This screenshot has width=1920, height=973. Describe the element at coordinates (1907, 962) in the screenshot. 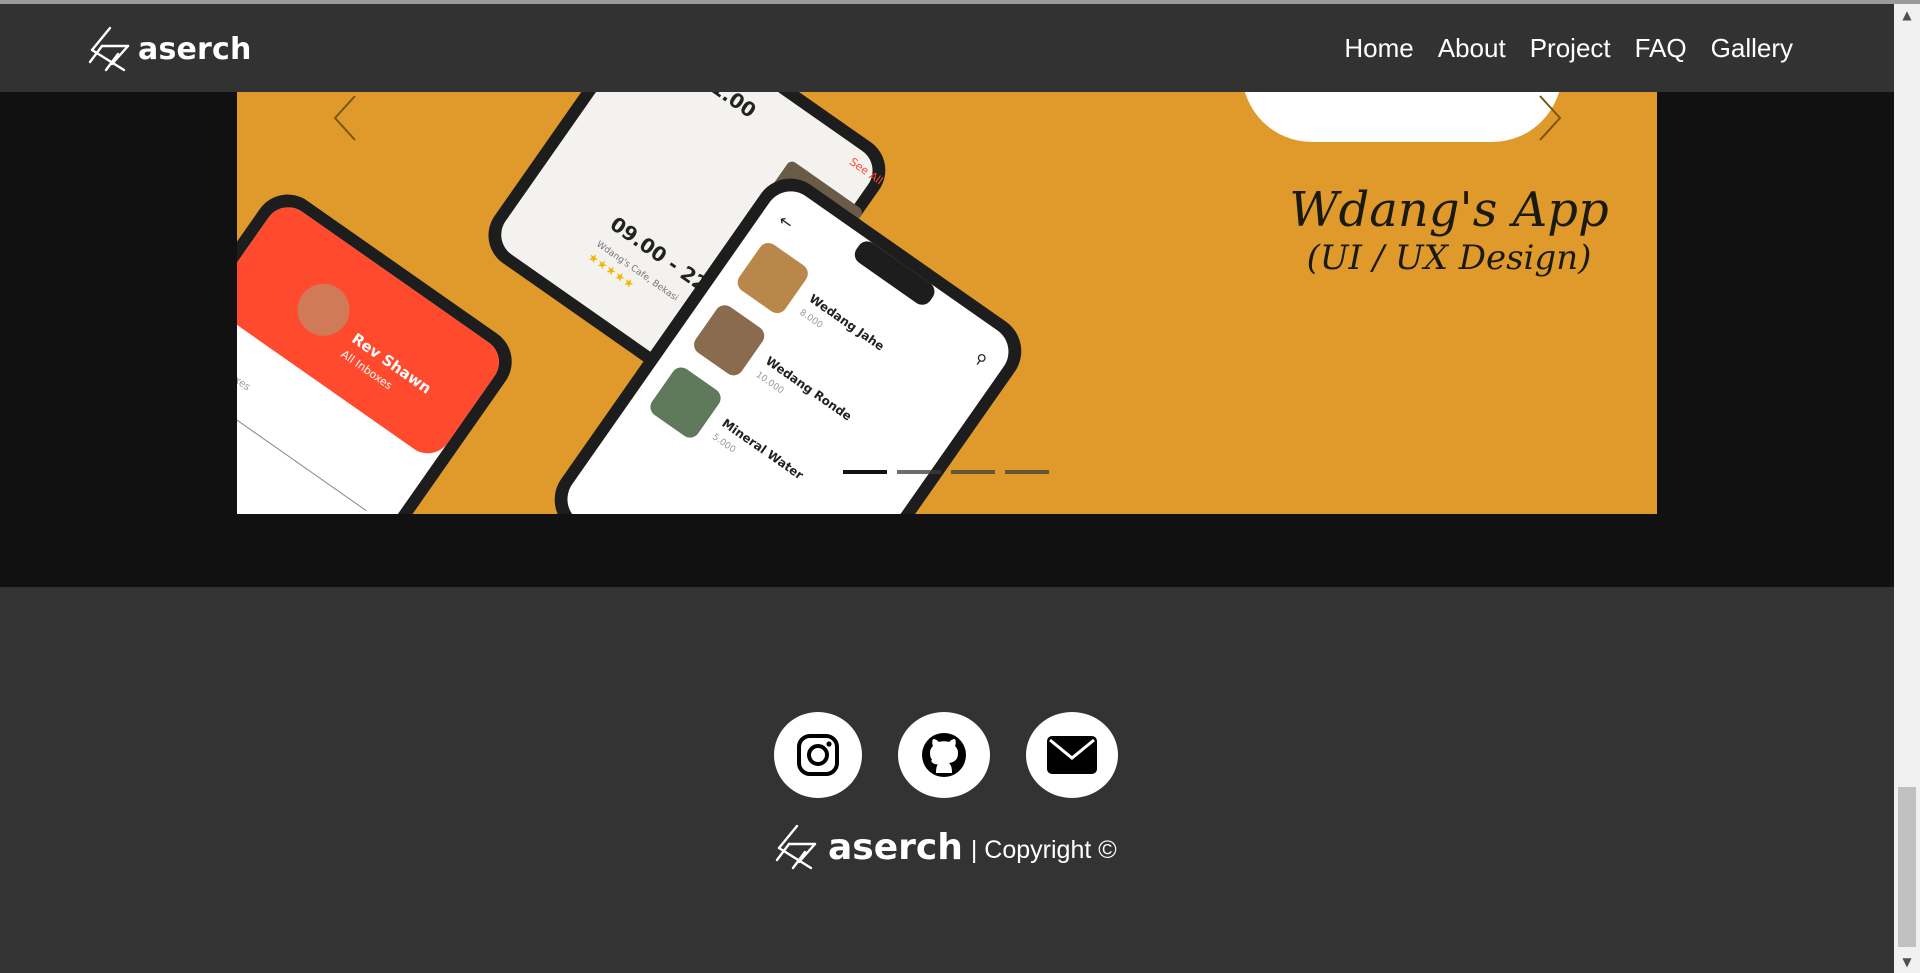

I see `scroll-down-icon: ▼` at that location.